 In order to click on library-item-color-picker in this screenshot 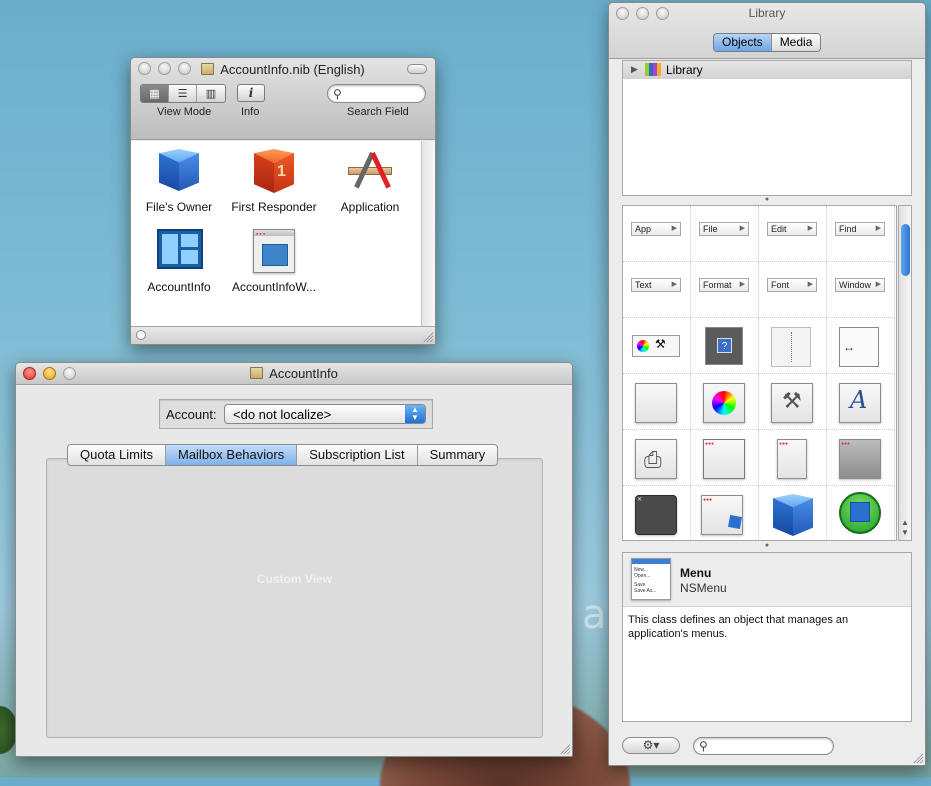, I will do `click(725, 402)`.